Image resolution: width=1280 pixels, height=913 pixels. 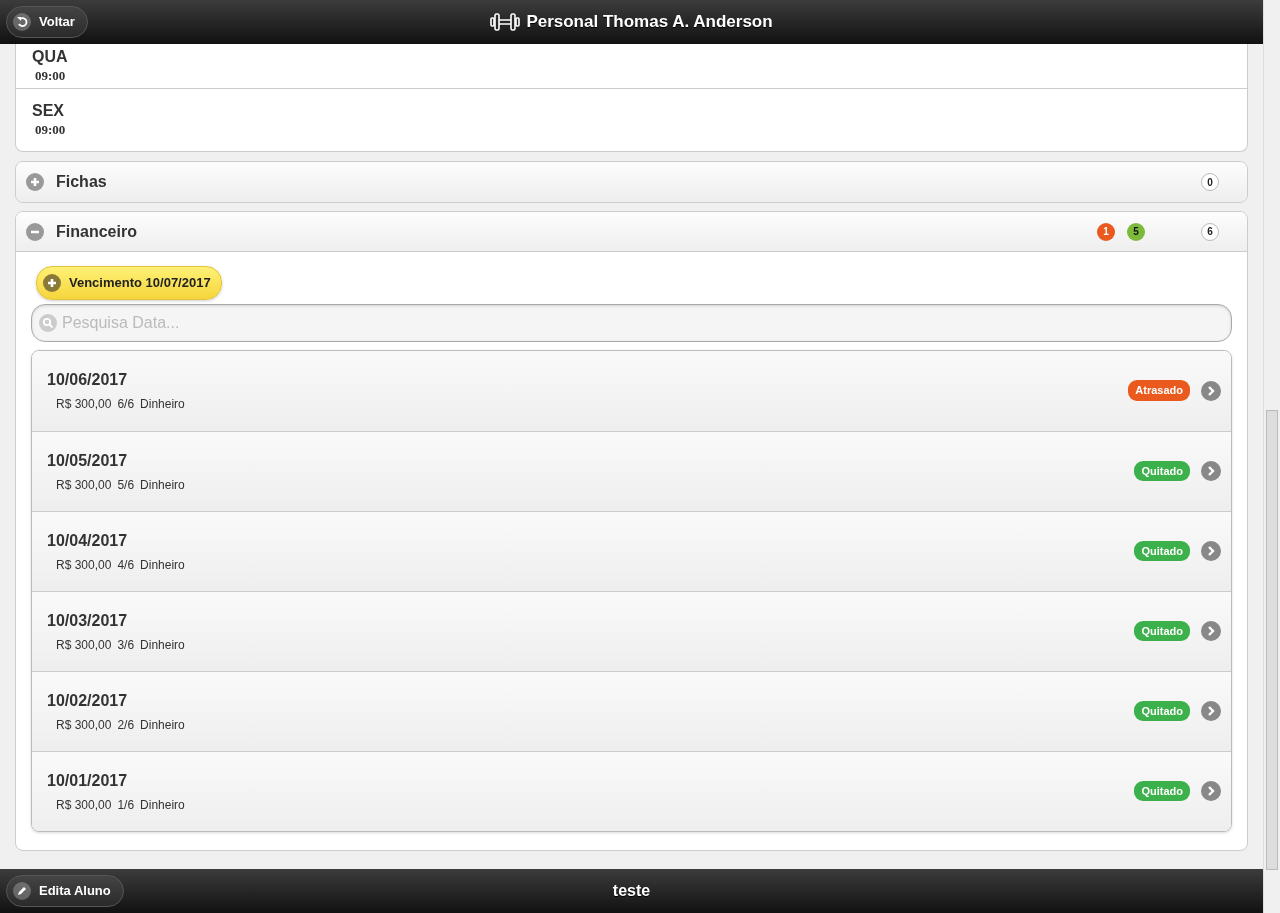 I want to click on dumbbell-icon, so click(x=505, y=22).